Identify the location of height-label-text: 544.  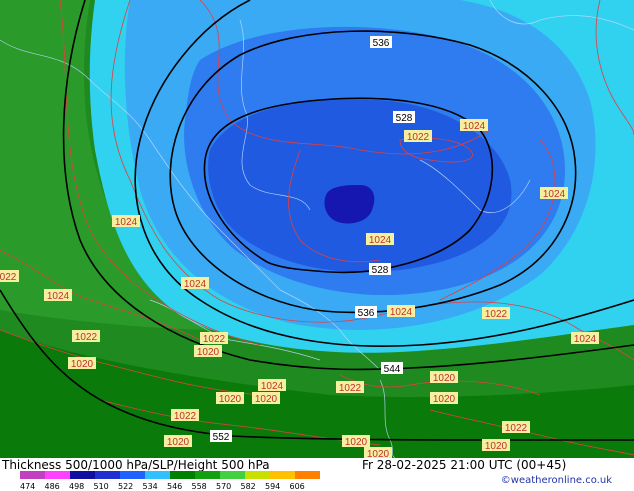
(392, 369).